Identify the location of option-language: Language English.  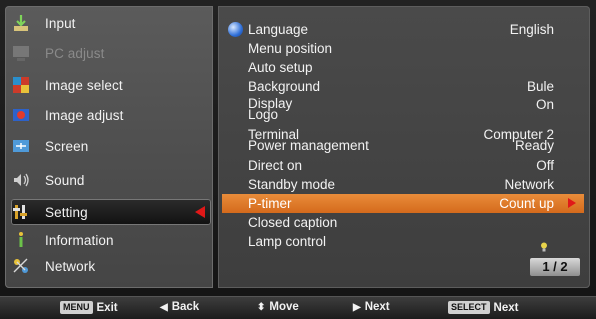
(403, 29).